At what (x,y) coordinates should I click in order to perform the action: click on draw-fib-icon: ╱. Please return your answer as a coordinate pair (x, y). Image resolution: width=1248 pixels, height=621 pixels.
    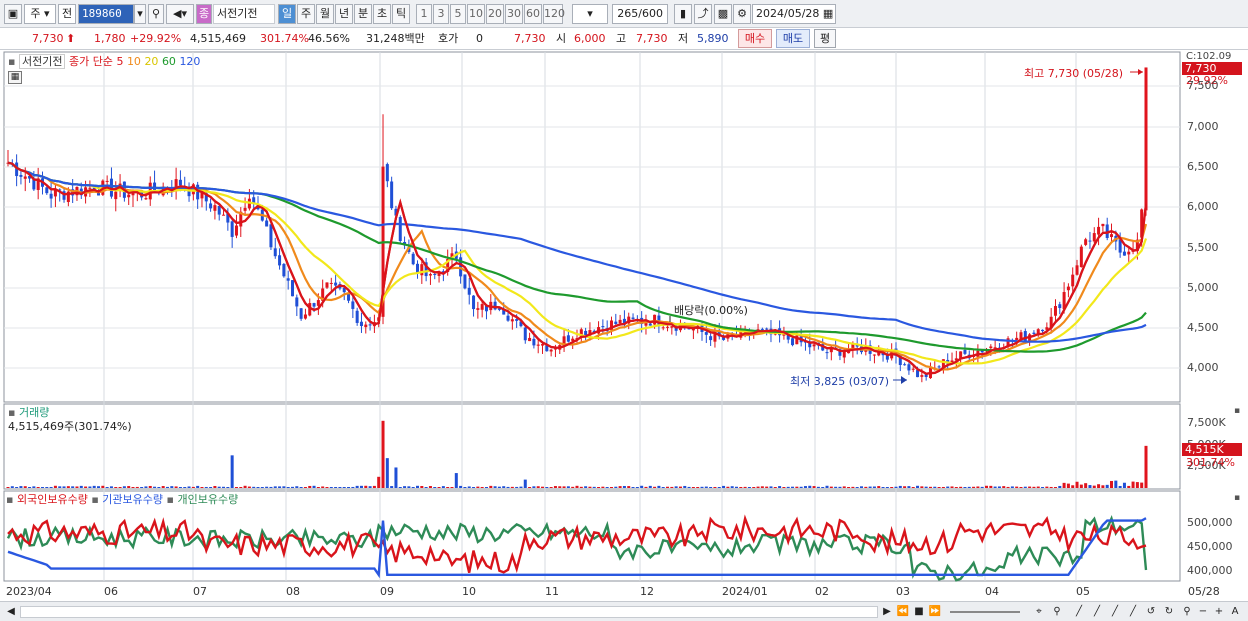
    Looking at the image, I should click on (1133, 612).